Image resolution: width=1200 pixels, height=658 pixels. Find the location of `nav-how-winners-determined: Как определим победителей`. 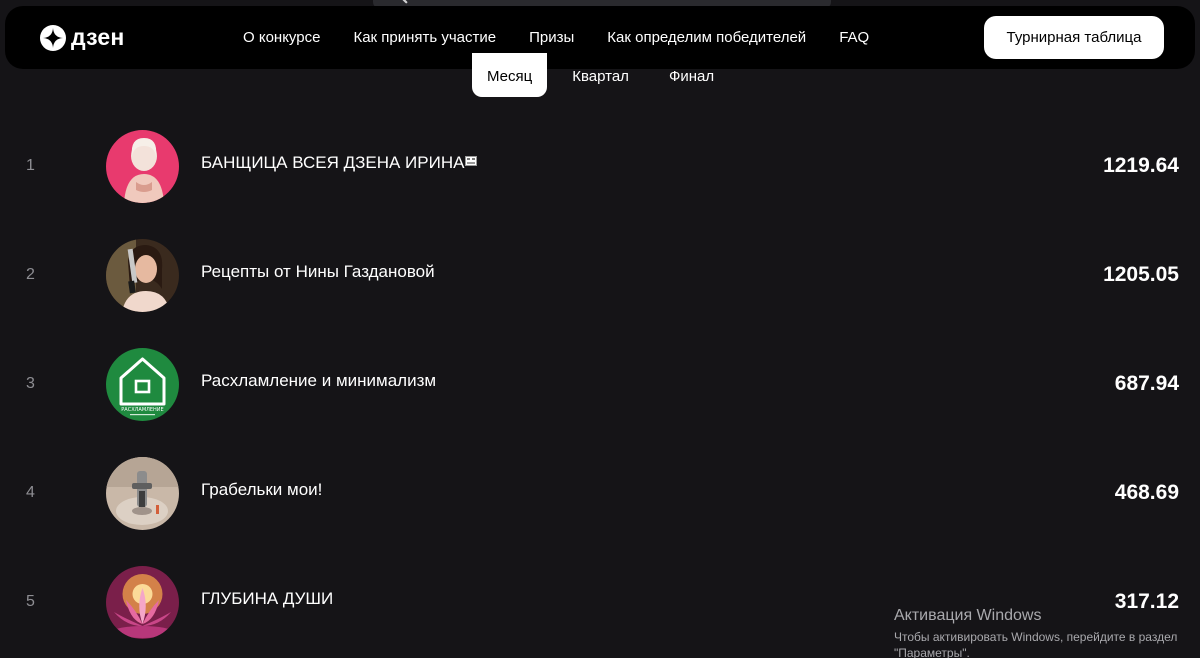

nav-how-winners-determined: Как определим победителей is located at coordinates (706, 38).